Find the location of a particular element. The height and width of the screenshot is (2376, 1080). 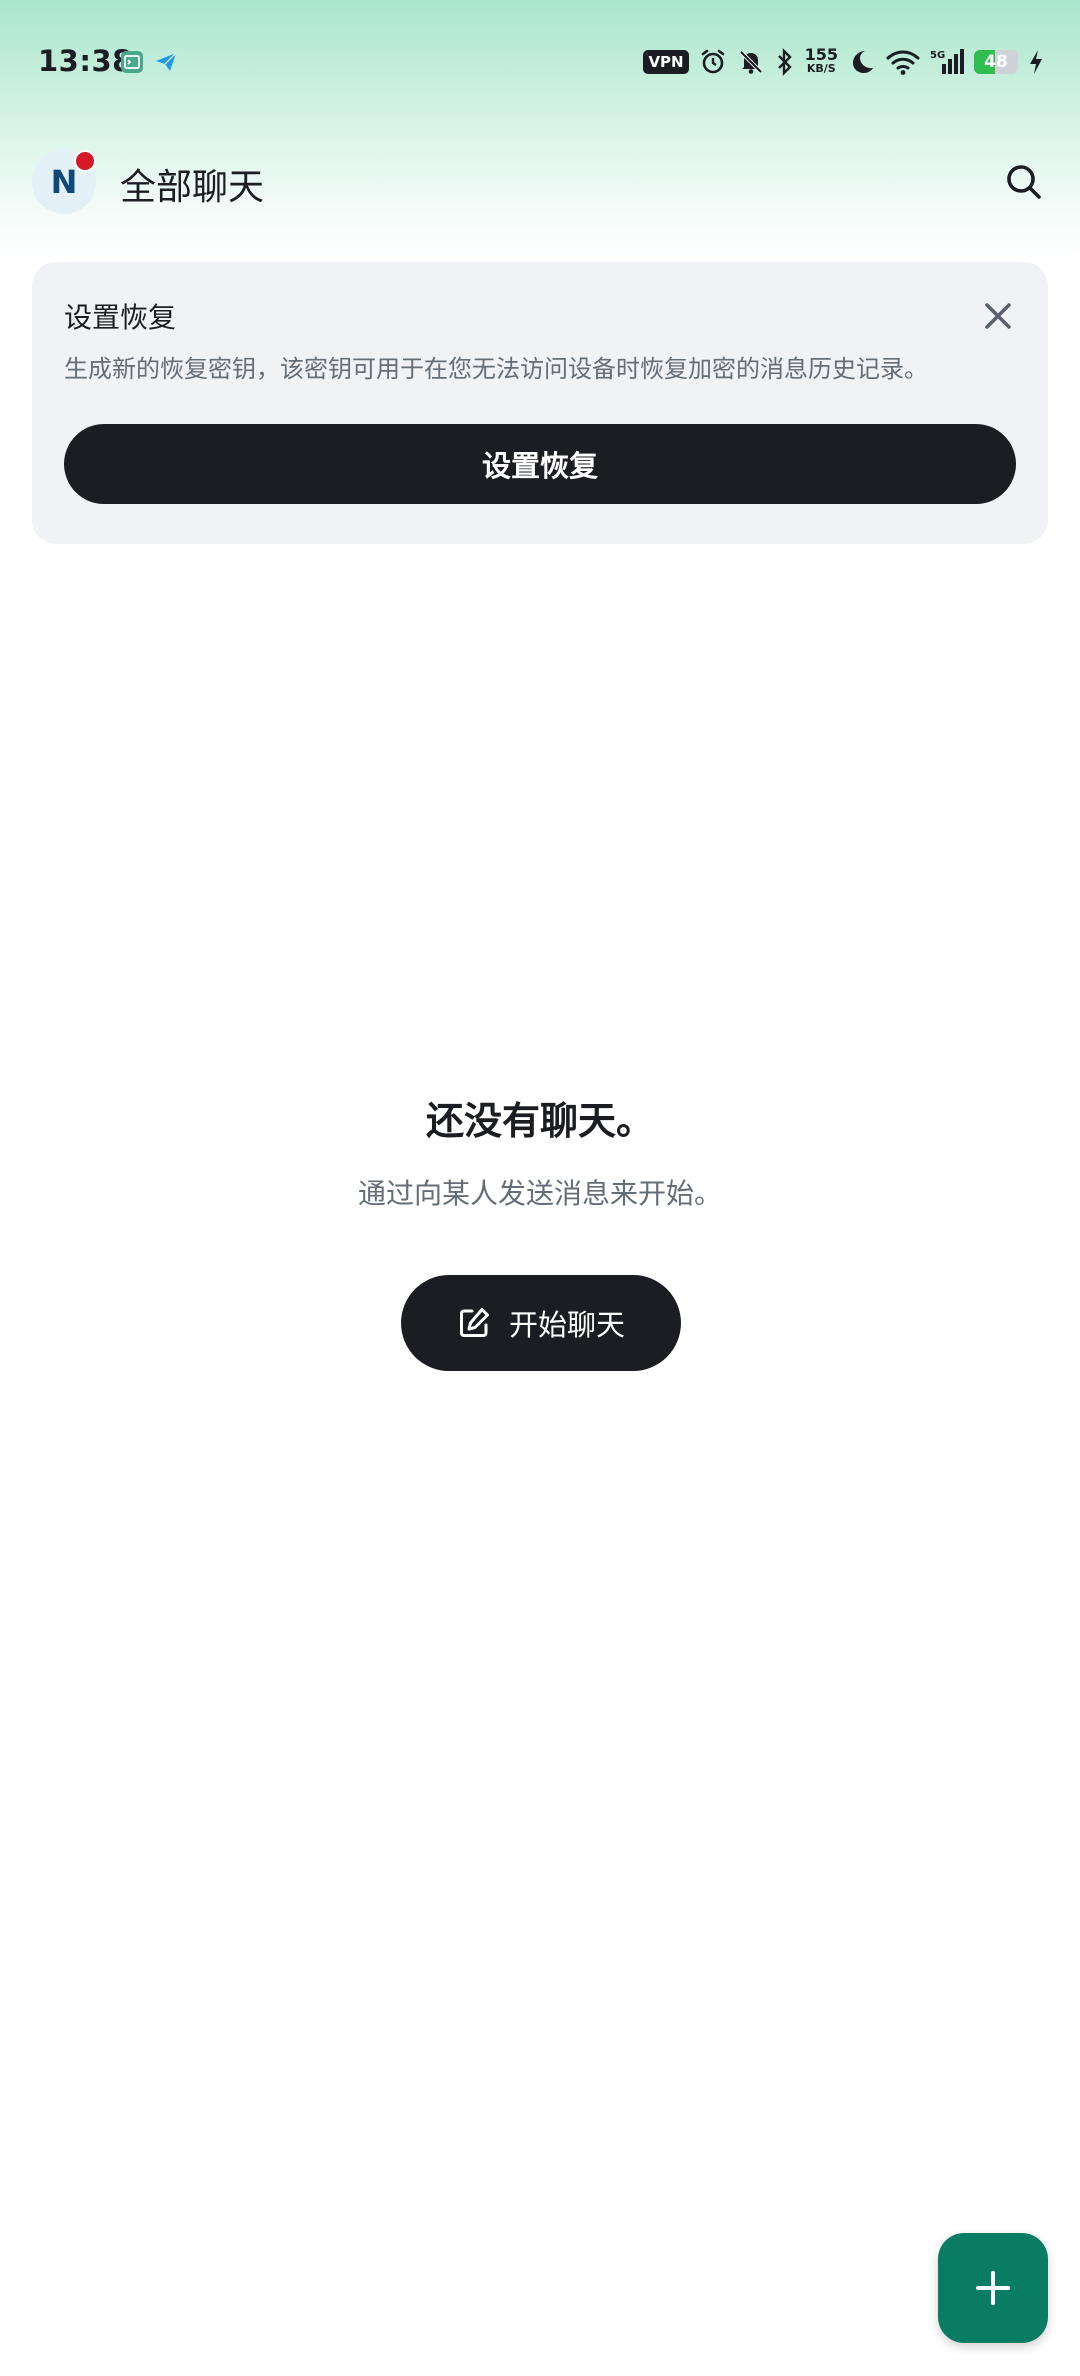

empty-state-subtitle: 通过向某人发送消息来开始。 is located at coordinates (539, 1193).